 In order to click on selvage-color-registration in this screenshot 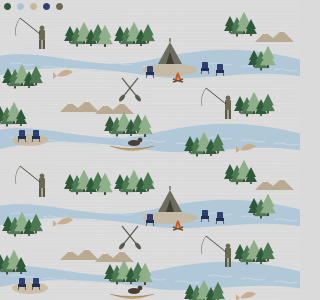, I will do `click(150, 6)`.